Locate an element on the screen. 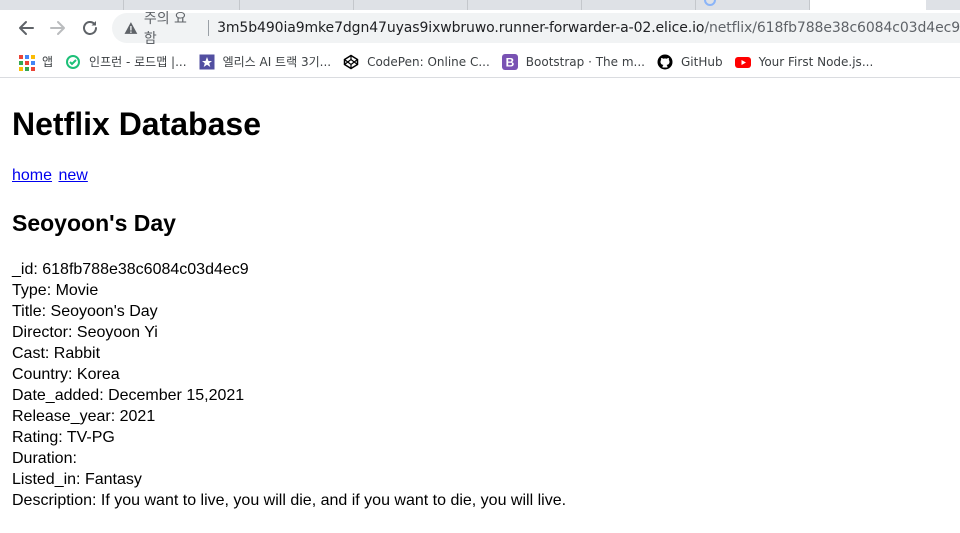 This screenshot has width=960, height=533. detail-title: Title: Seoyoon's Day is located at coordinates (85, 311).